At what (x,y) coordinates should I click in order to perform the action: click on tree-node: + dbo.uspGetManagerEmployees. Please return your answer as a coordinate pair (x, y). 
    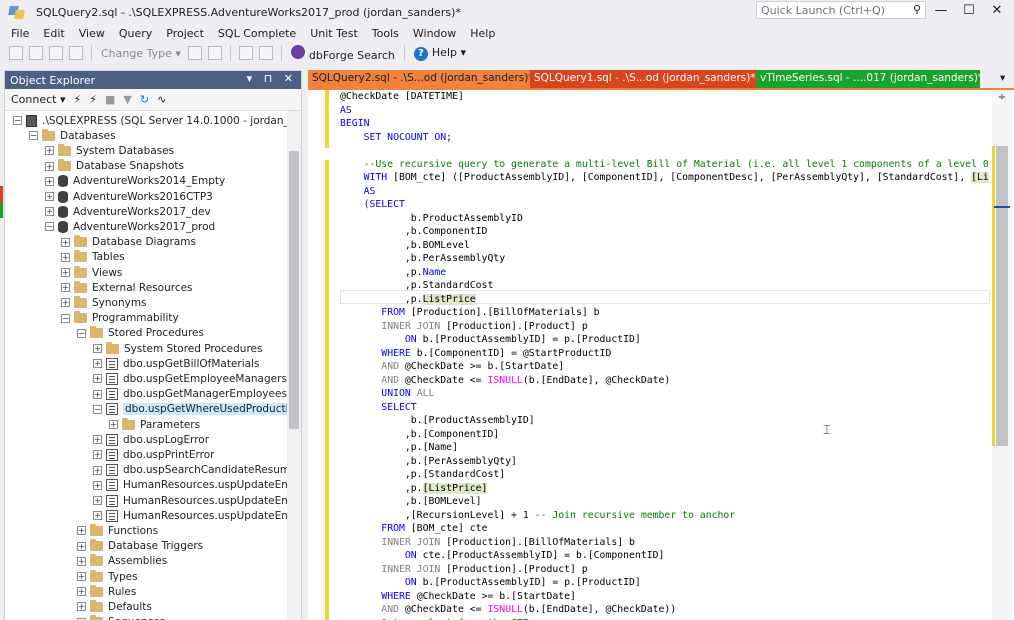
    Looking at the image, I should click on (190, 394).